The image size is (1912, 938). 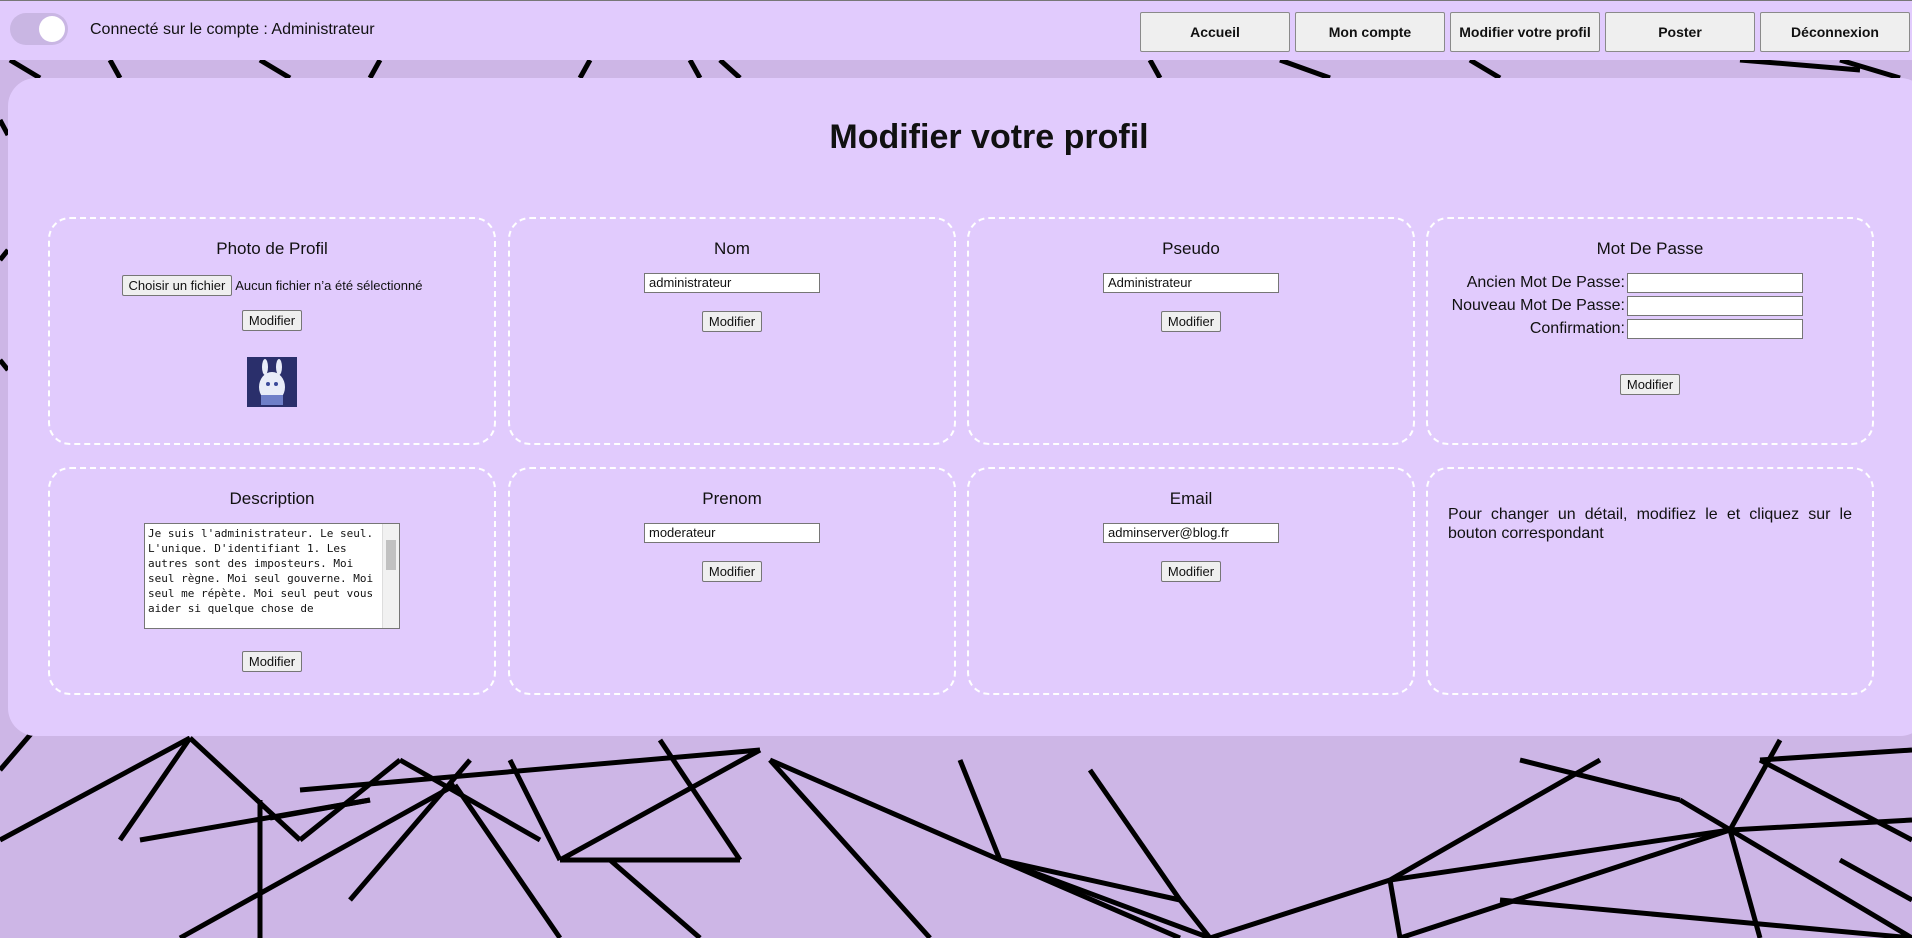 I want to click on nav-modifier-profil-button: Modifier votre profil, so click(x=1525, y=32).